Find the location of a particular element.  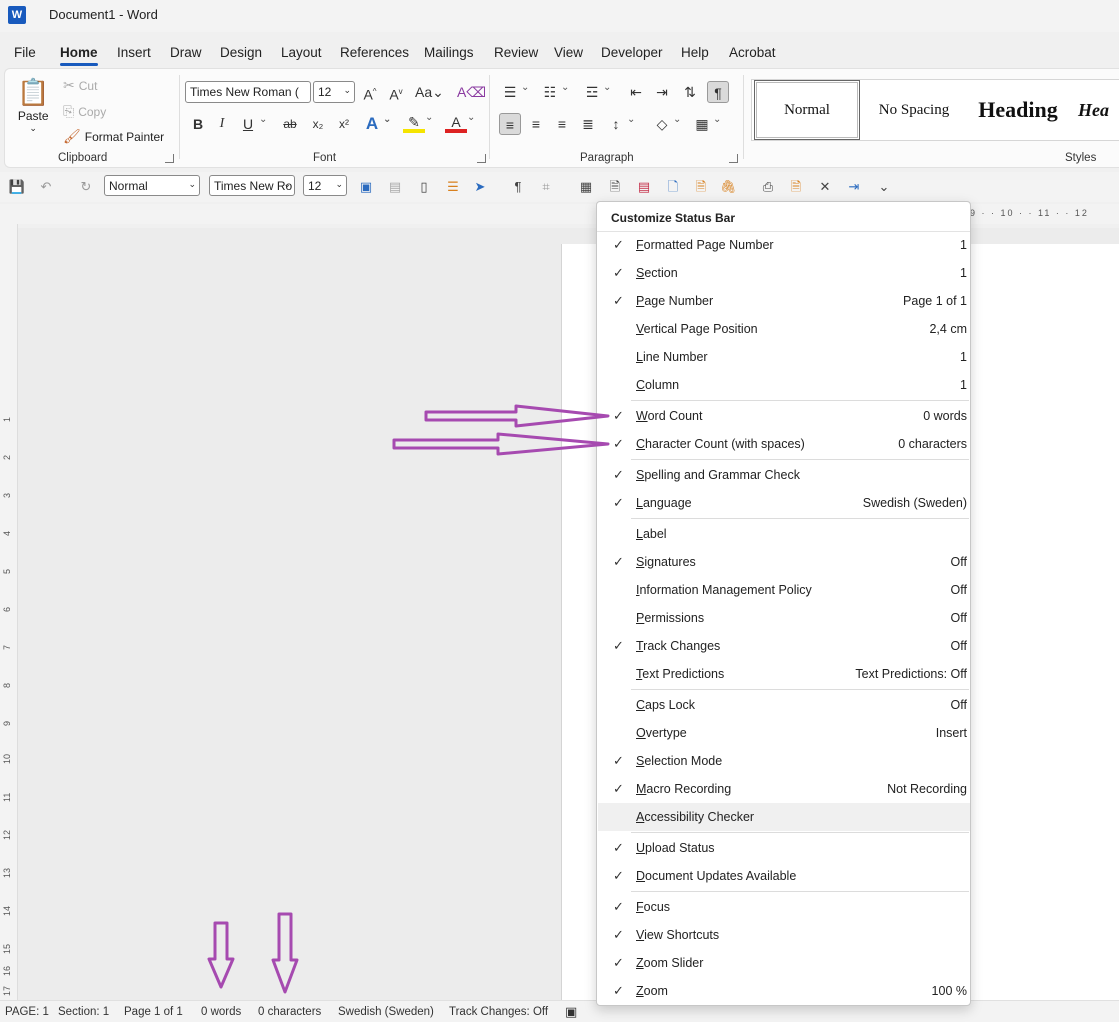

menu-item-selection-mode: ✓ Selection Mode is located at coordinates (784, 761).